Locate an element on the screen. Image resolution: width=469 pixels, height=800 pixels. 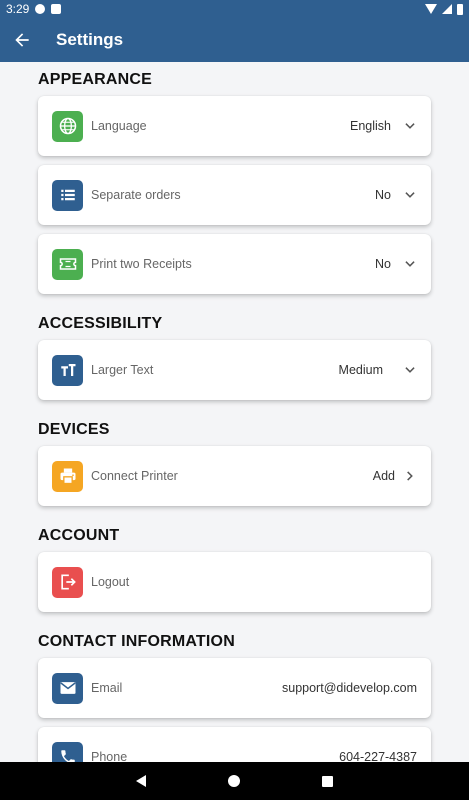
logout-label: Logout is located at coordinates (110, 582).